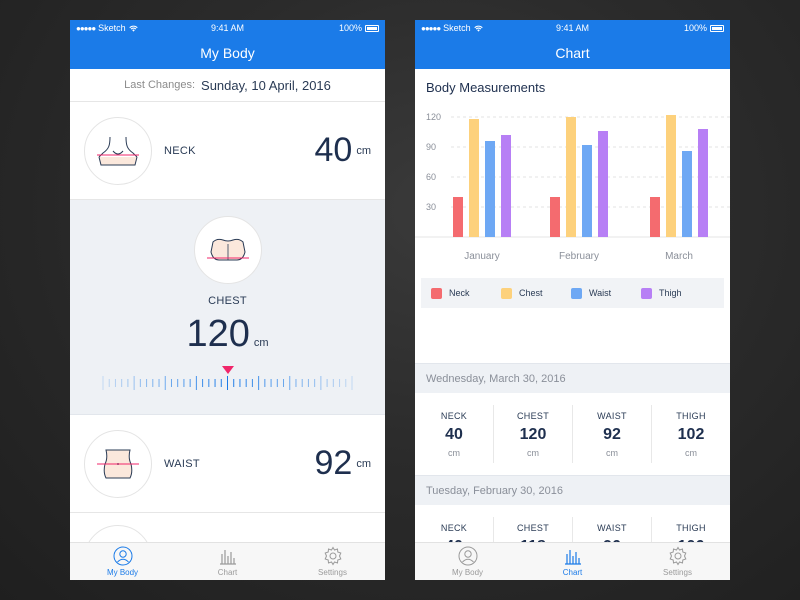  What do you see at coordinates (333, 463) in the screenshot?
I see `measurement-value: 92` at bounding box center [333, 463].